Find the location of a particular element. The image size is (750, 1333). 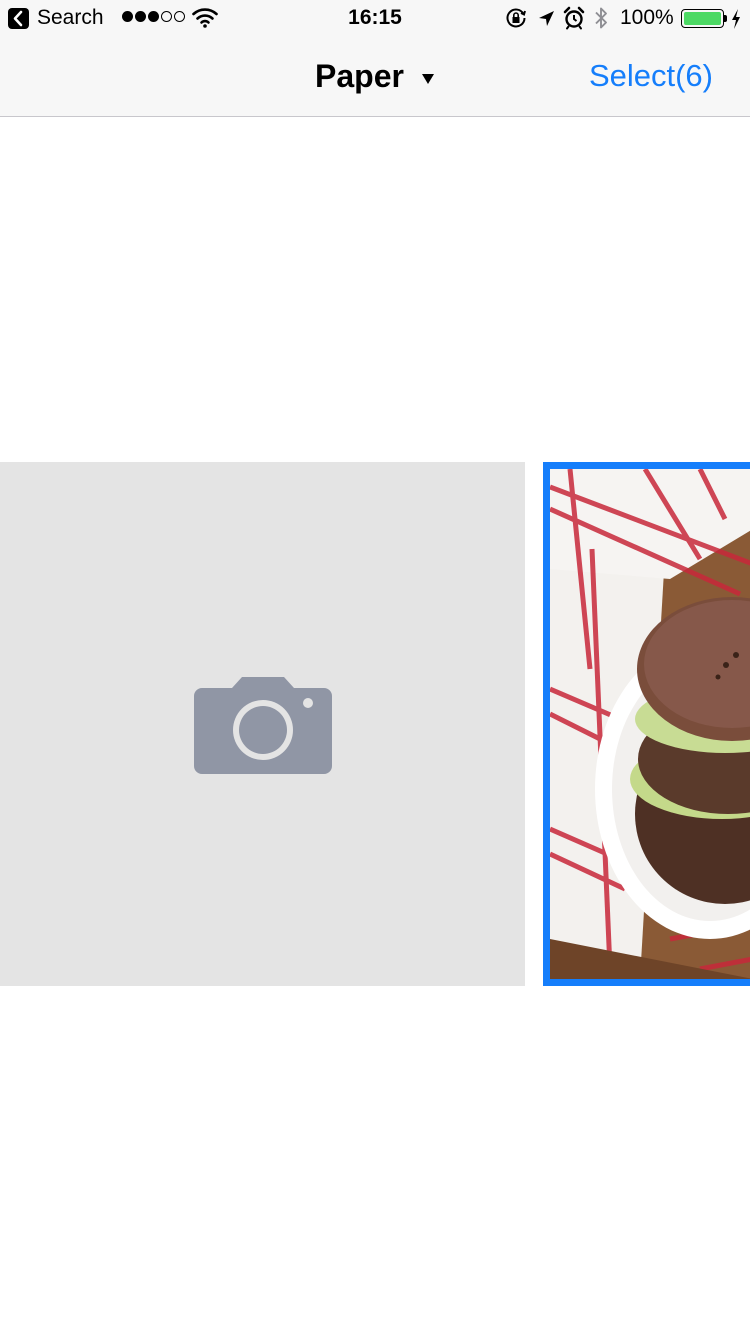

sandwich-cookie-photo is located at coordinates (650, 724).